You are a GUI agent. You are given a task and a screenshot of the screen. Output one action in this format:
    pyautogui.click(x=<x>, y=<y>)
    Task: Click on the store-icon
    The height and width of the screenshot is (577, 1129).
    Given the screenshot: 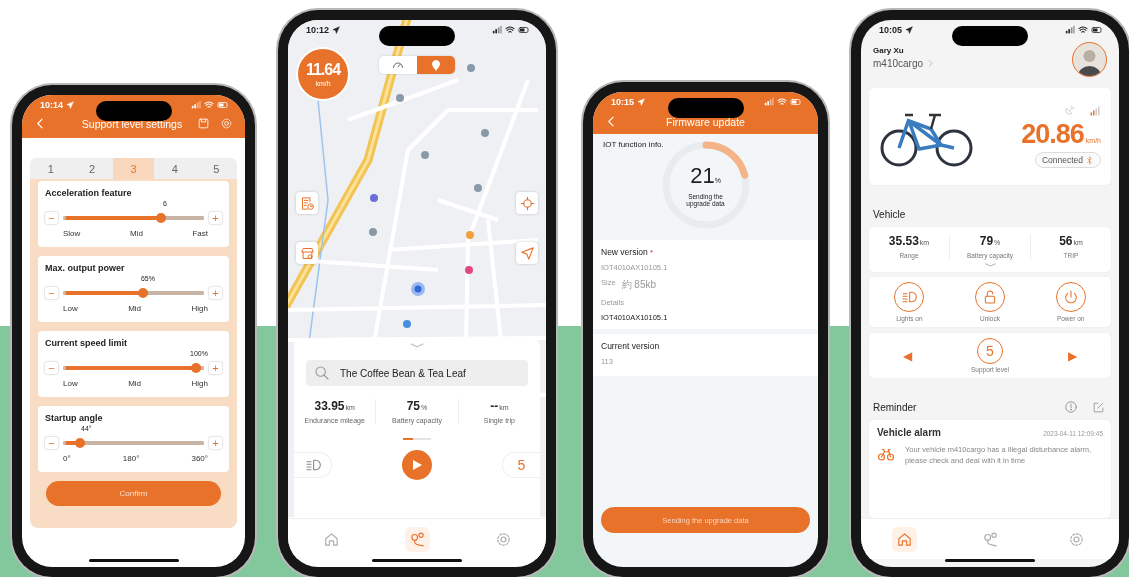 What is the action you would take?
    pyautogui.click(x=307, y=253)
    